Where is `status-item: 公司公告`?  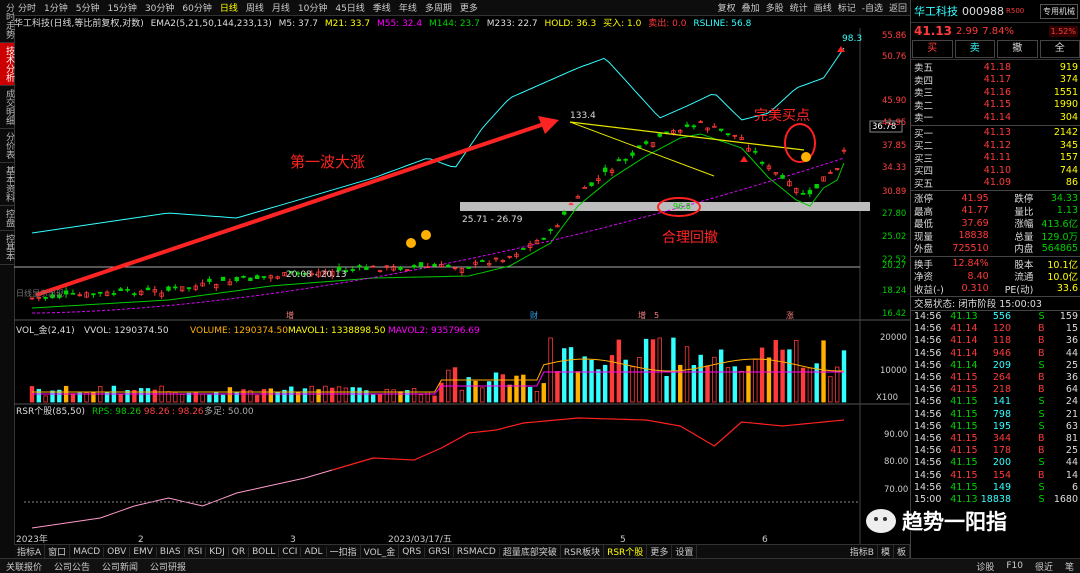 status-item: 公司公告 is located at coordinates (72, 566).